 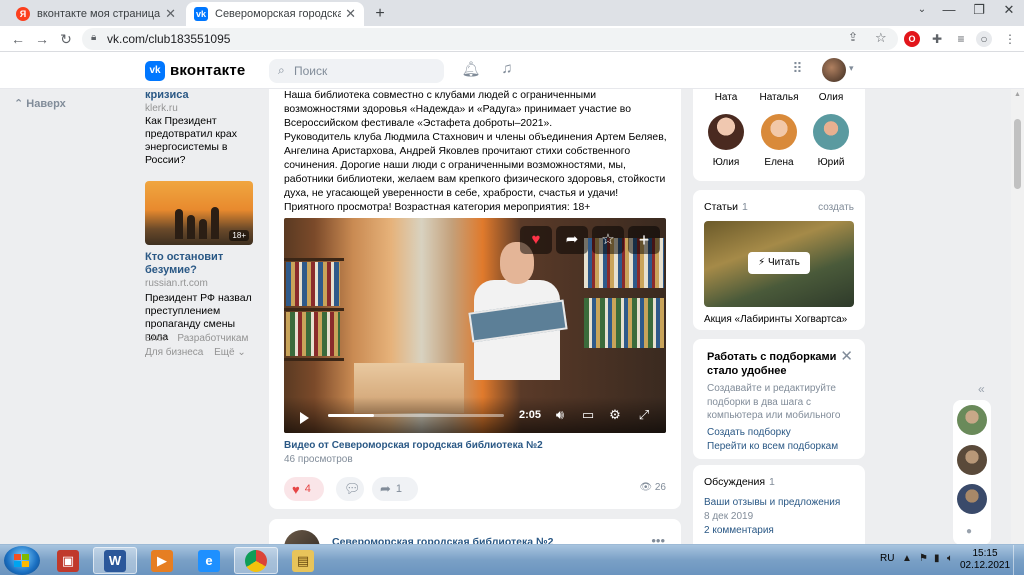 What do you see at coordinates (851, 68) in the screenshot?
I see `chevron-down-icon: ▾` at bounding box center [851, 68].